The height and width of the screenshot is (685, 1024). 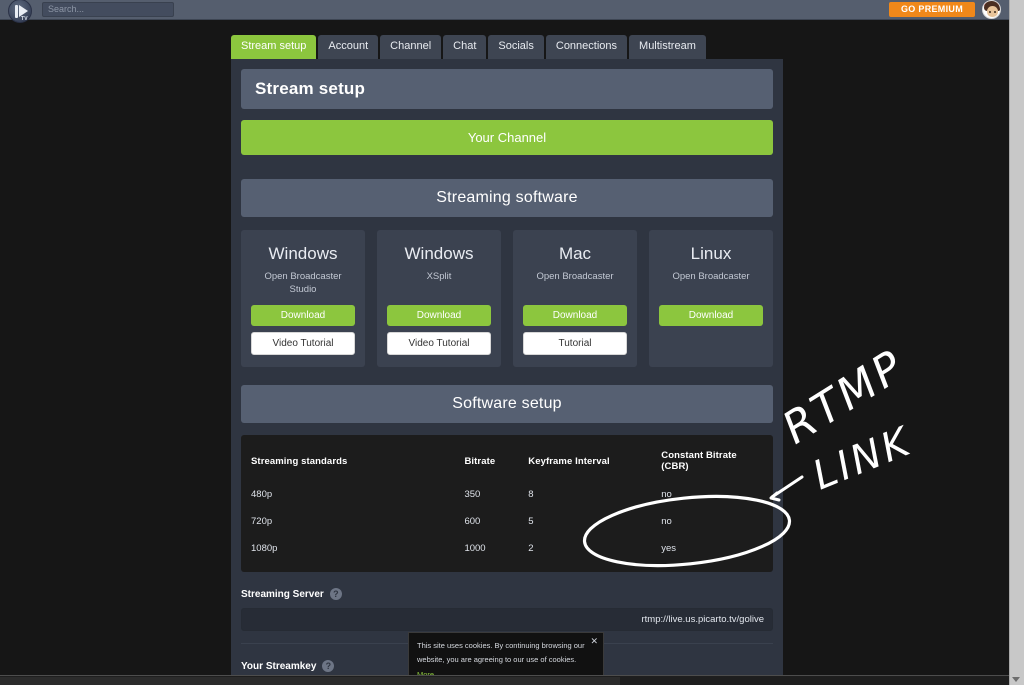 I want to click on chevron-down-icon, so click(x=1016, y=679).